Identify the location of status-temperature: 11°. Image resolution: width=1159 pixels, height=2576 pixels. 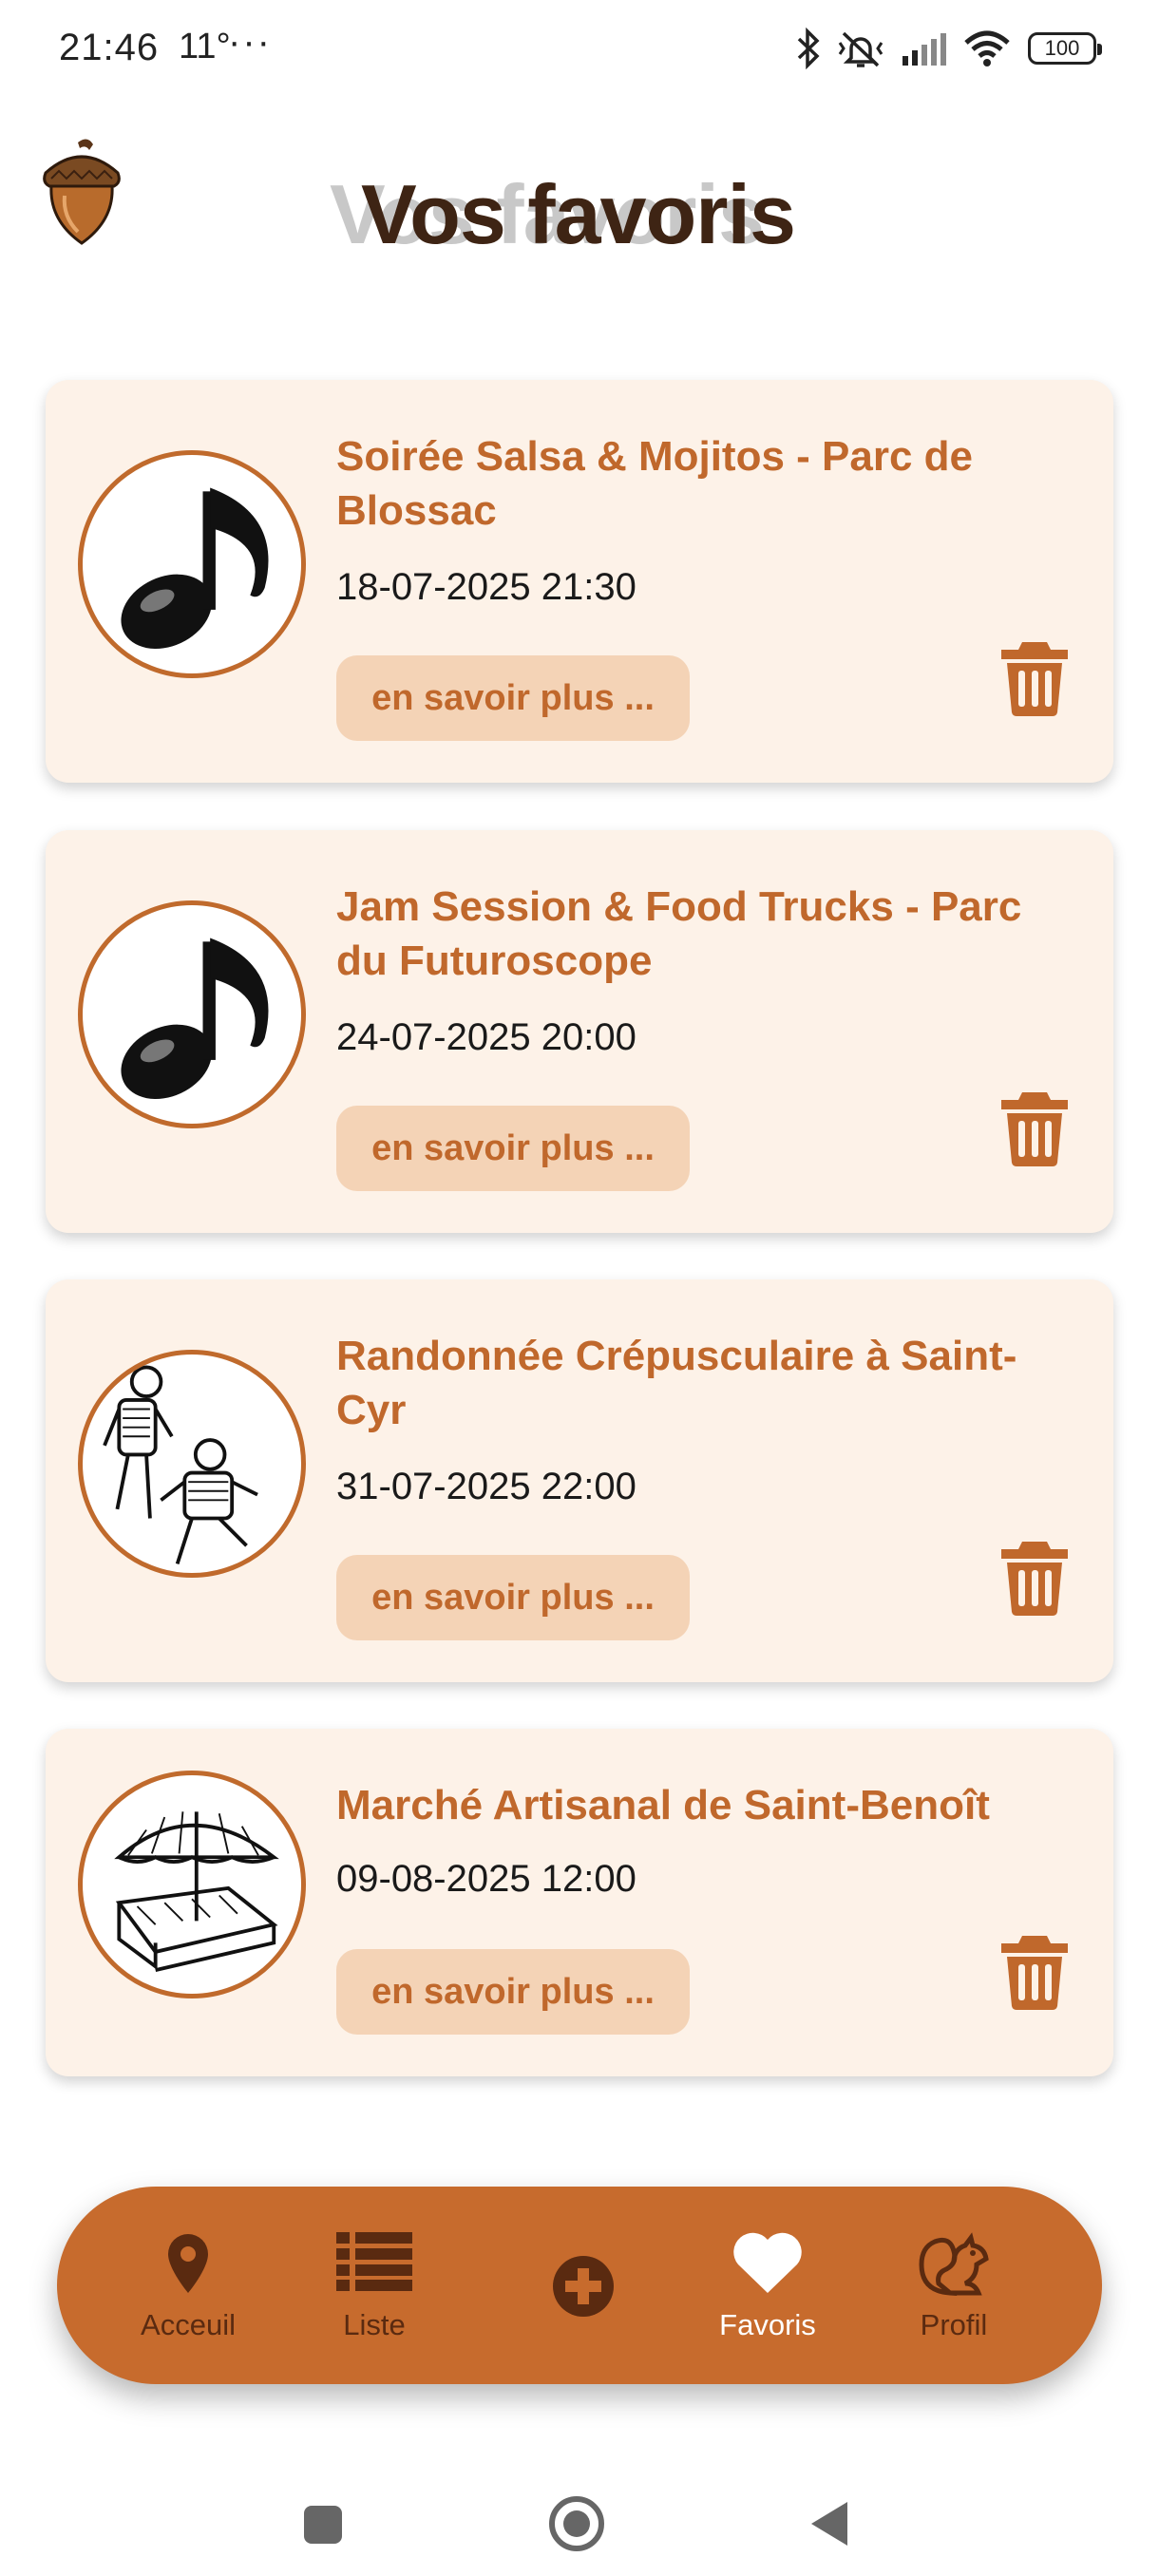
(205, 46).